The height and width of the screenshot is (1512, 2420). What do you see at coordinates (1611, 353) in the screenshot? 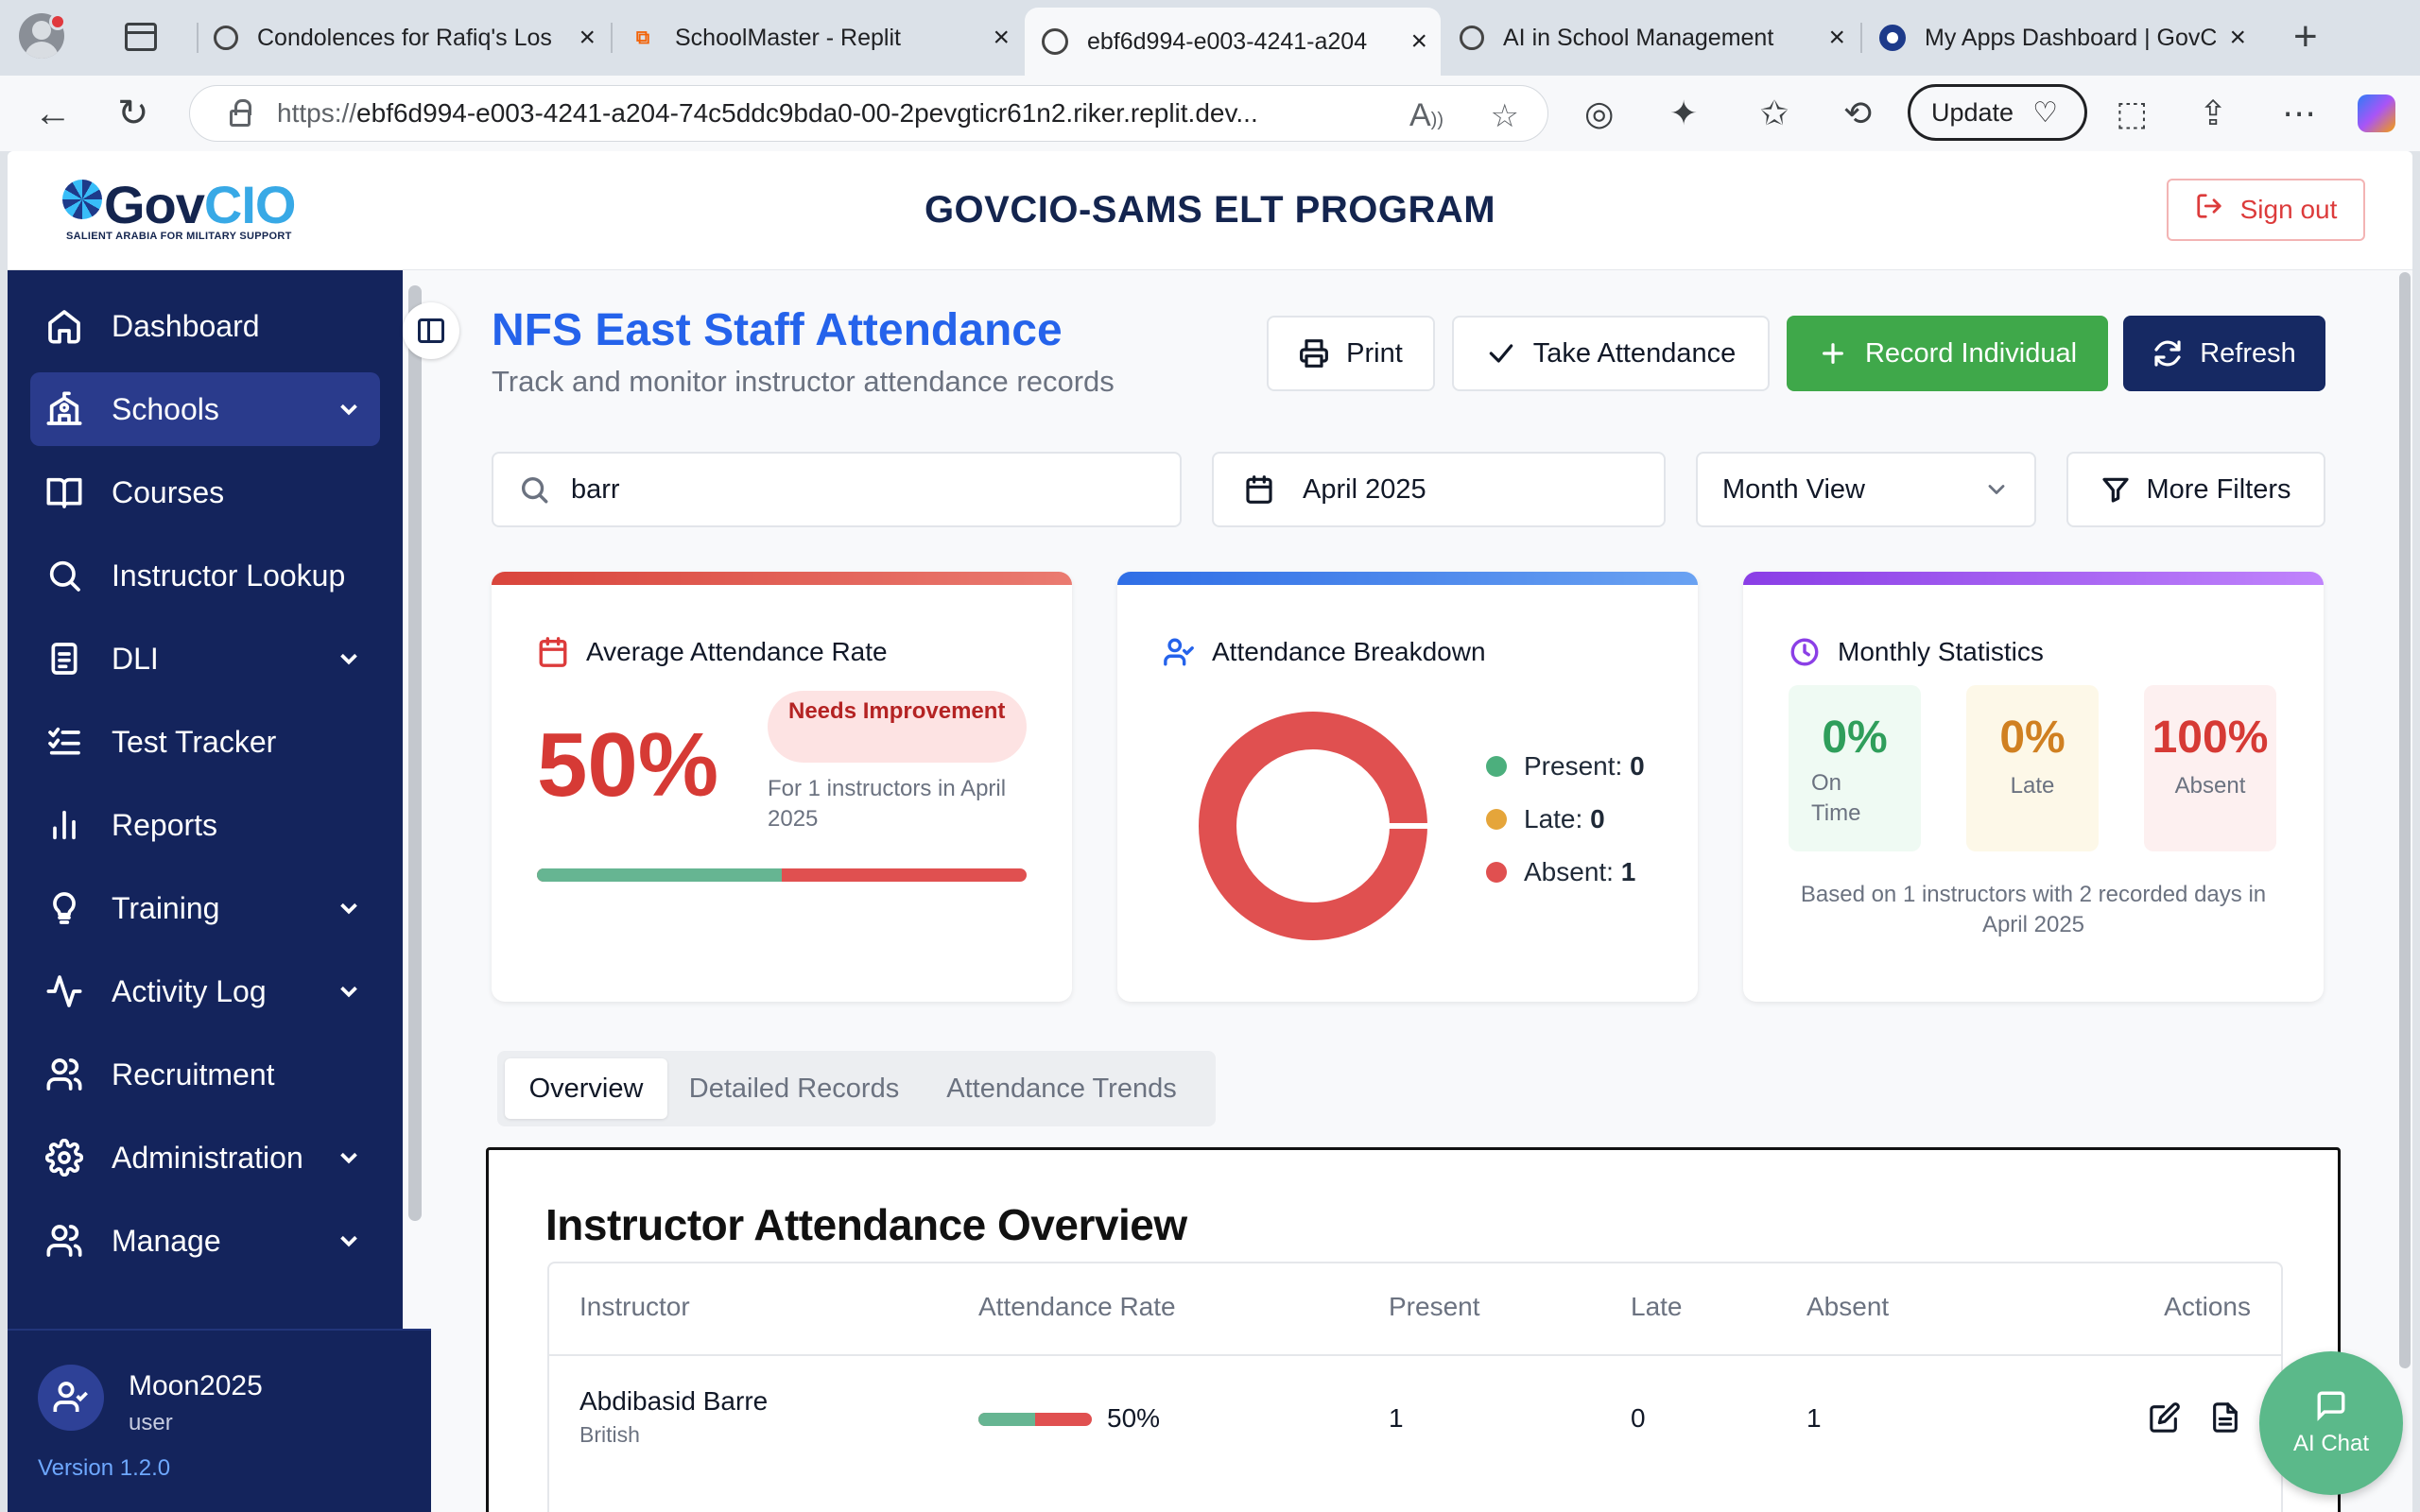
I see `take-attendance-button: Take Attendance` at bounding box center [1611, 353].